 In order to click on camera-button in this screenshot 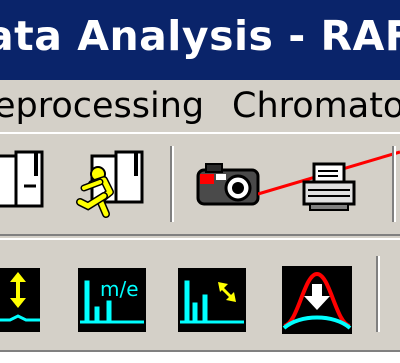, I will do `click(228, 185)`.